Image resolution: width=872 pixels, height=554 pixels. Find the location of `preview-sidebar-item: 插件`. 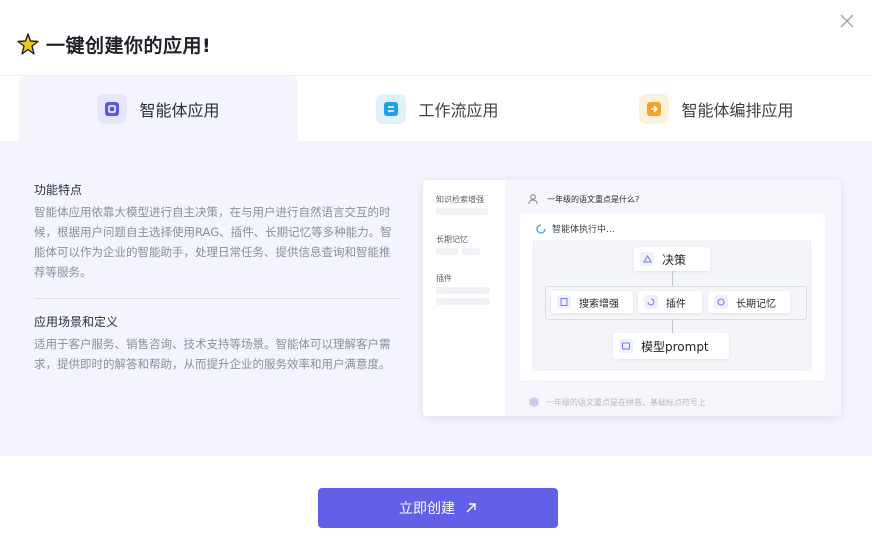

preview-sidebar-item: 插件 is located at coordinates (444, 278).